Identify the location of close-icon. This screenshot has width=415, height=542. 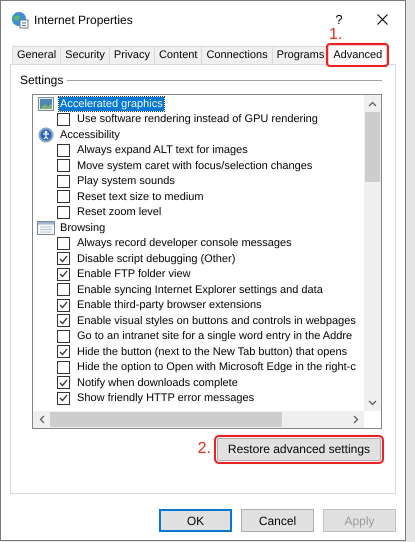
(382, 19).